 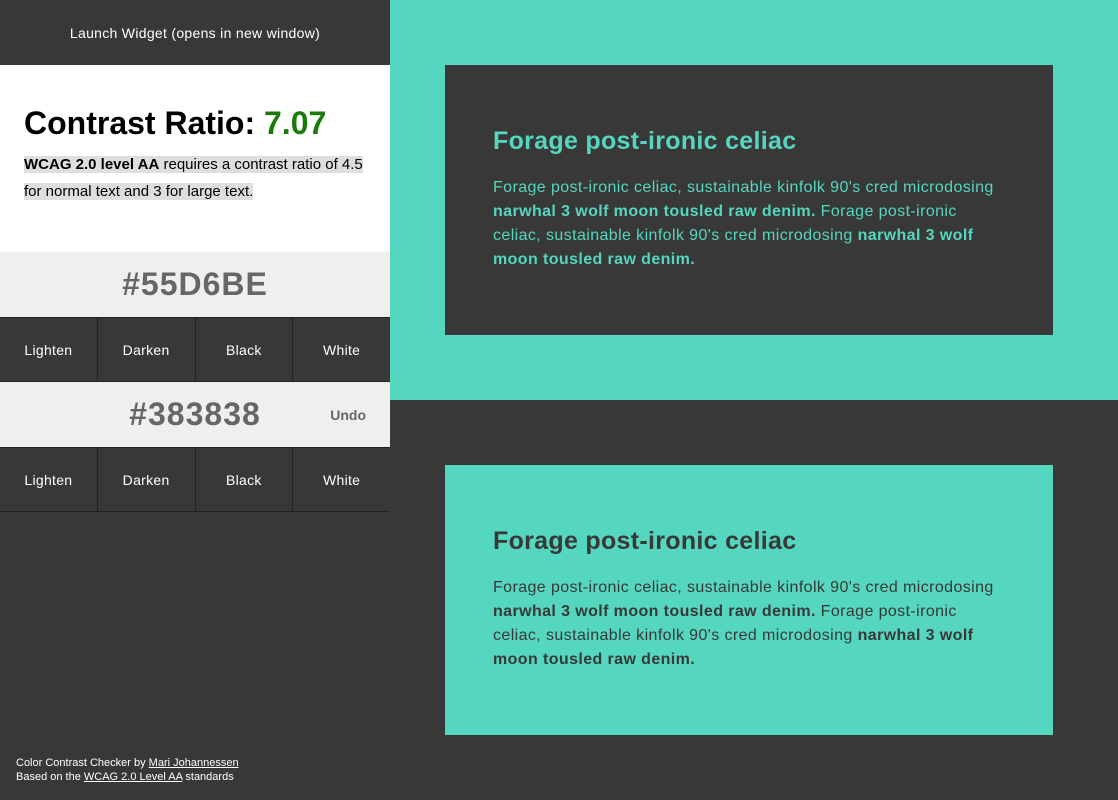 What do you see at coordinates (244, 479) in the screenshot?
I see `background-black-button: Black` at bounding box center [244, 479].